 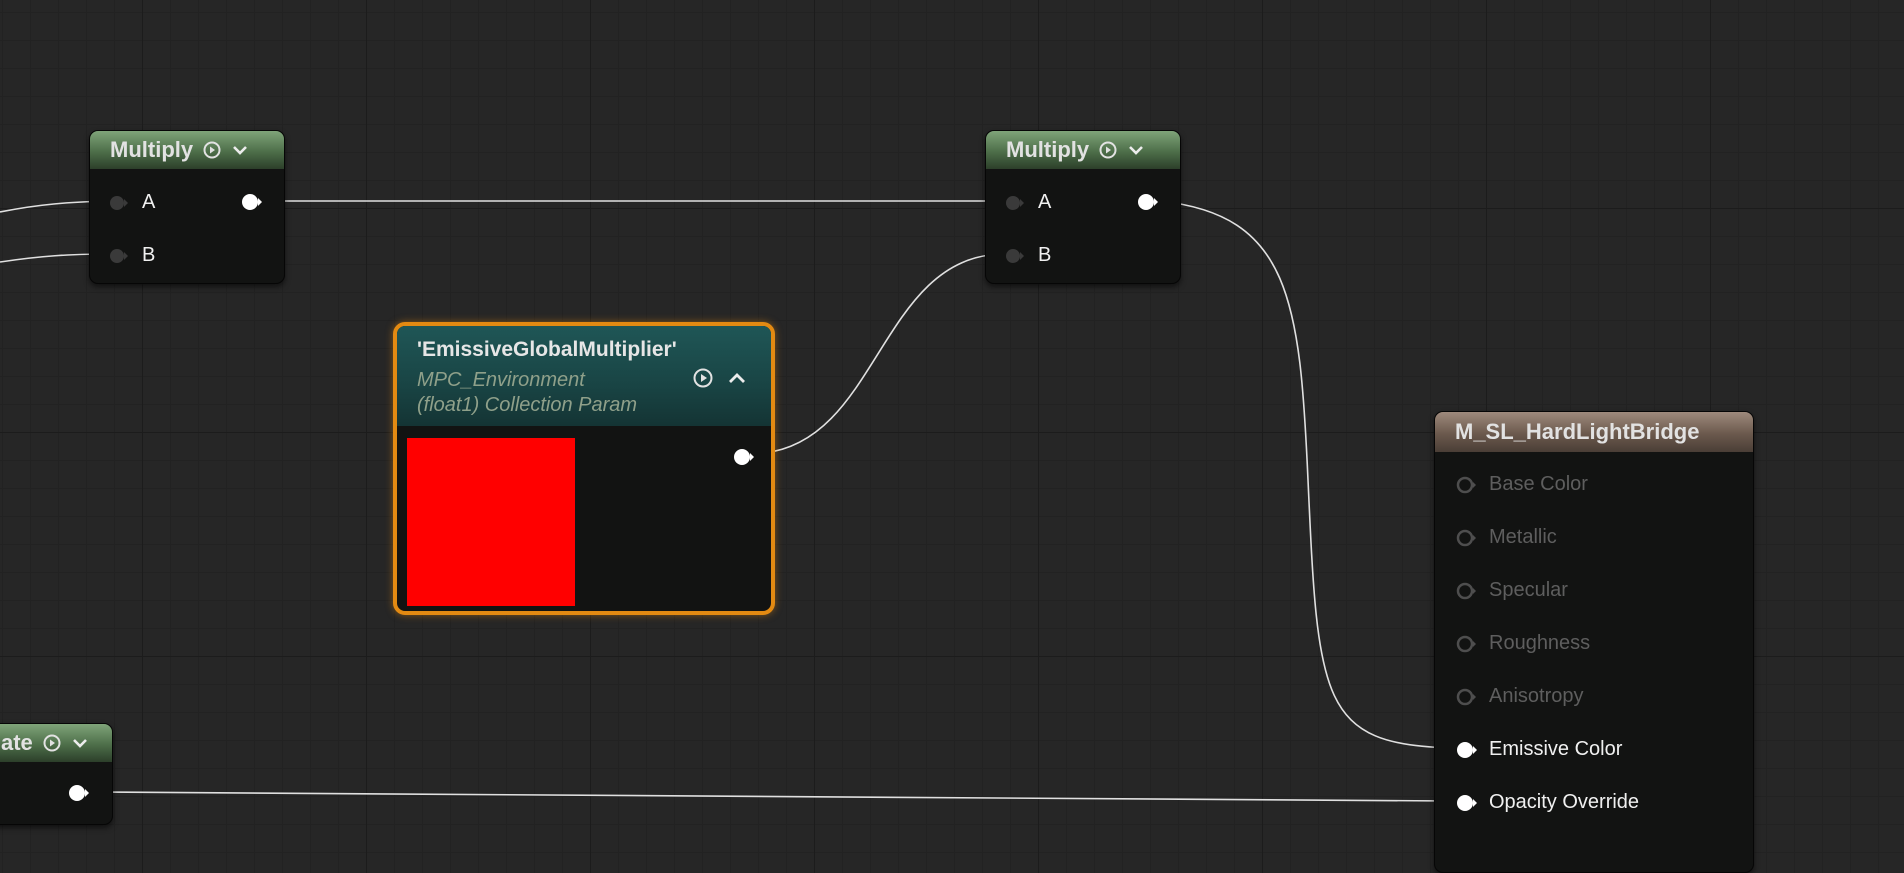 What do you see at coordinates (547, 349) in the screenshot?
I see `parameter-name: 'EmissiveGlobalMultiplier'` at bounding box center [547, 349].